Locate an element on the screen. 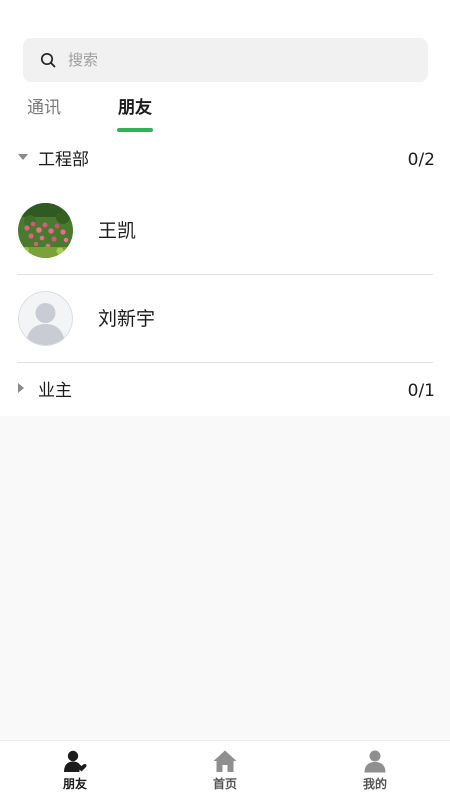 The width and height of the screenshot is (450, 800). caret-down-icon is located at coordinates (23, 157).